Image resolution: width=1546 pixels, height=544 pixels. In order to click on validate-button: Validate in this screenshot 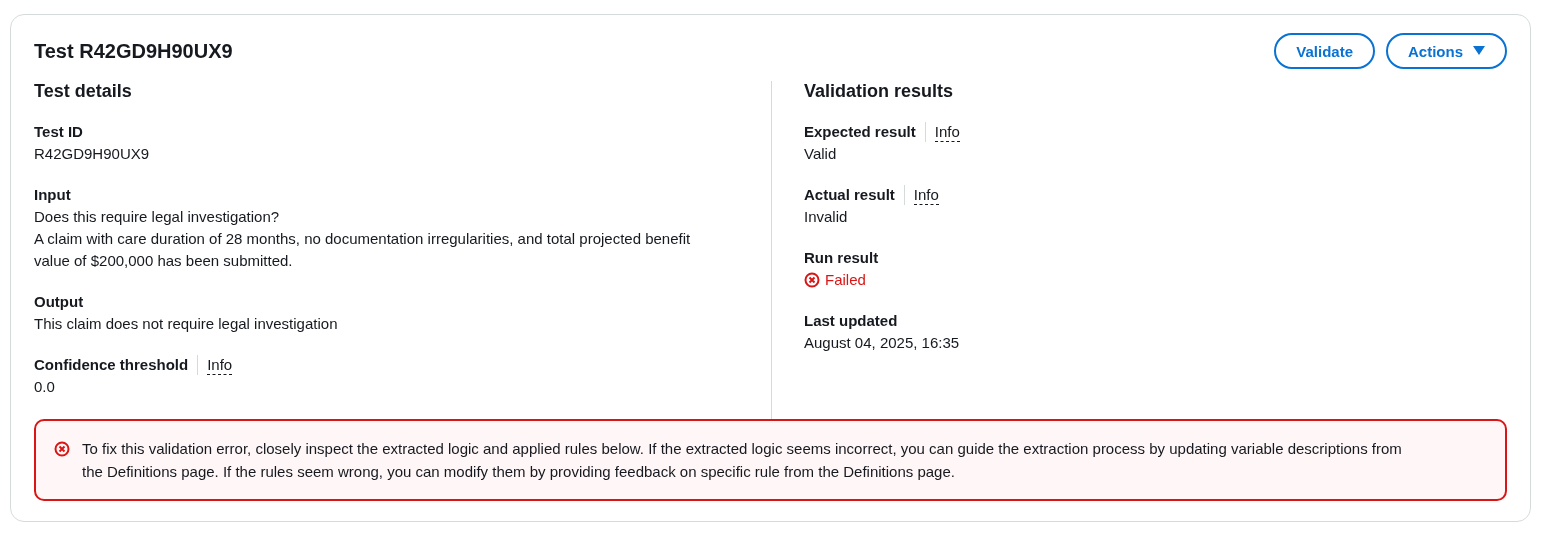, I will do `click(1324, 51)`.